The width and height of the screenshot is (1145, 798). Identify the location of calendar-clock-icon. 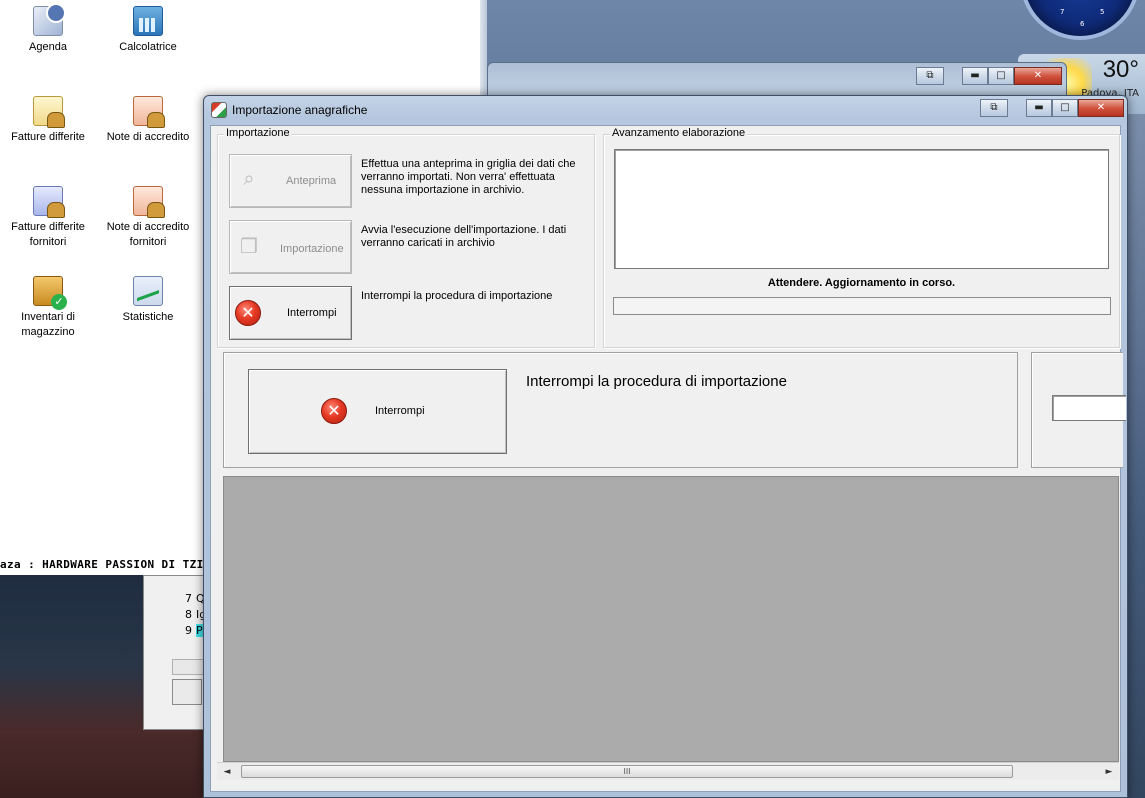
(49, 19).